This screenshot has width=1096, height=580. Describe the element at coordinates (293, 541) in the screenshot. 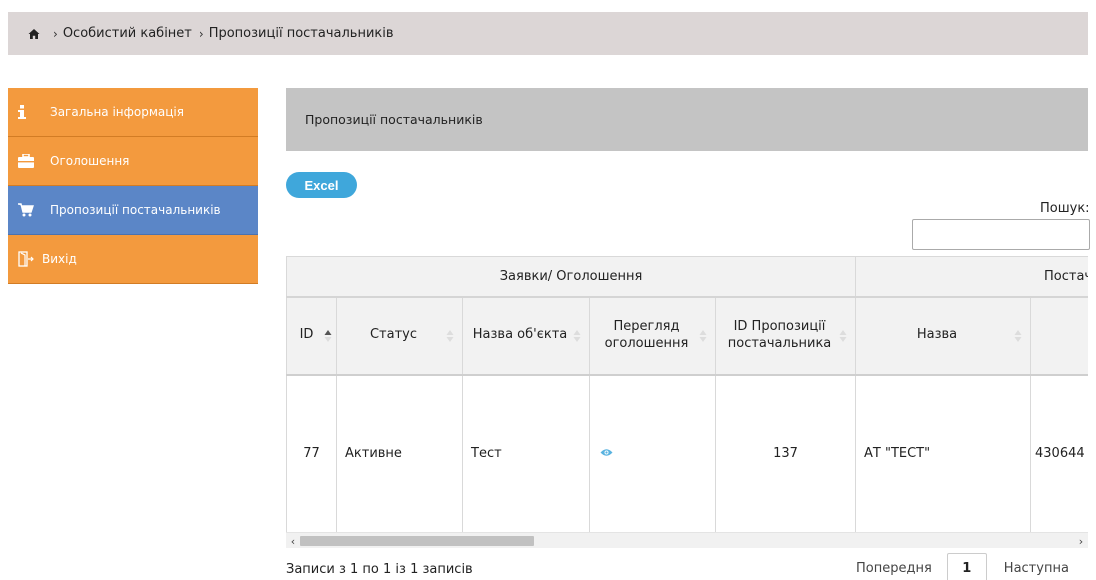

I see `scroll-left-icon: ‹` at that location.